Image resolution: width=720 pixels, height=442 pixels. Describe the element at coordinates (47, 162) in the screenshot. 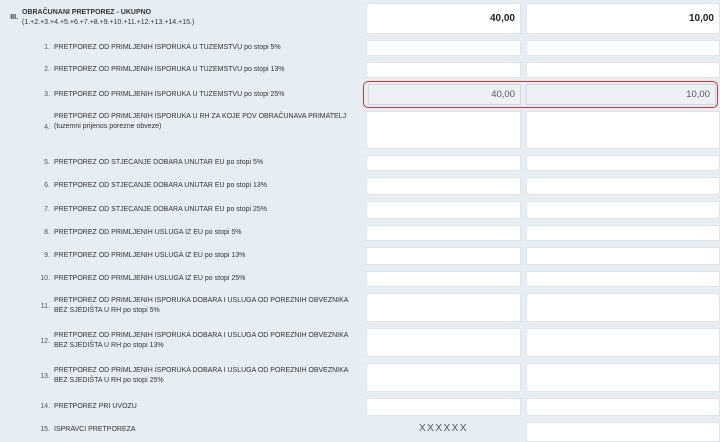

I see `row-number: 5.` at that location.